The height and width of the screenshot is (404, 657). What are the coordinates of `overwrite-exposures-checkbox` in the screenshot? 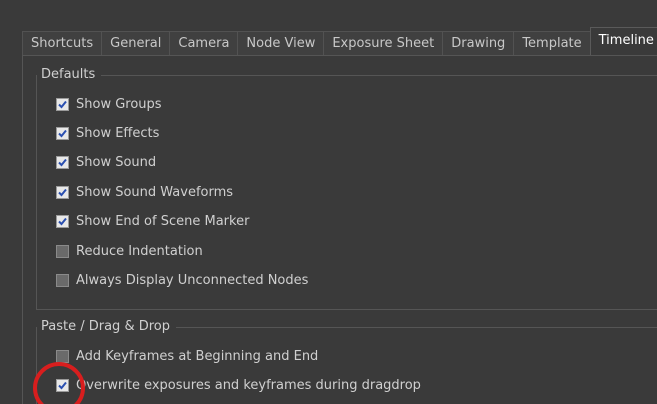 It's located at (62, 385).